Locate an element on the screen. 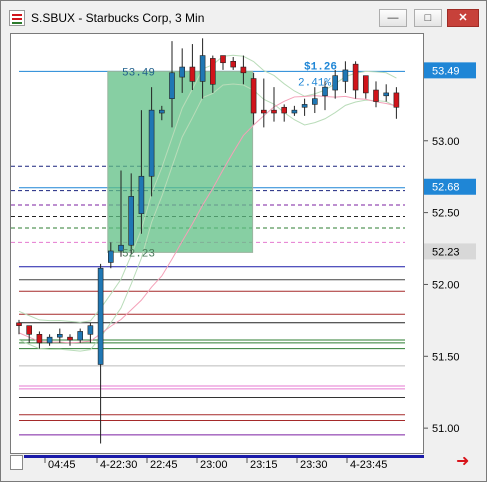 This screenshot has width=487, height=482. price-tick-label: 52.00 is located at coordinates (446, 285).